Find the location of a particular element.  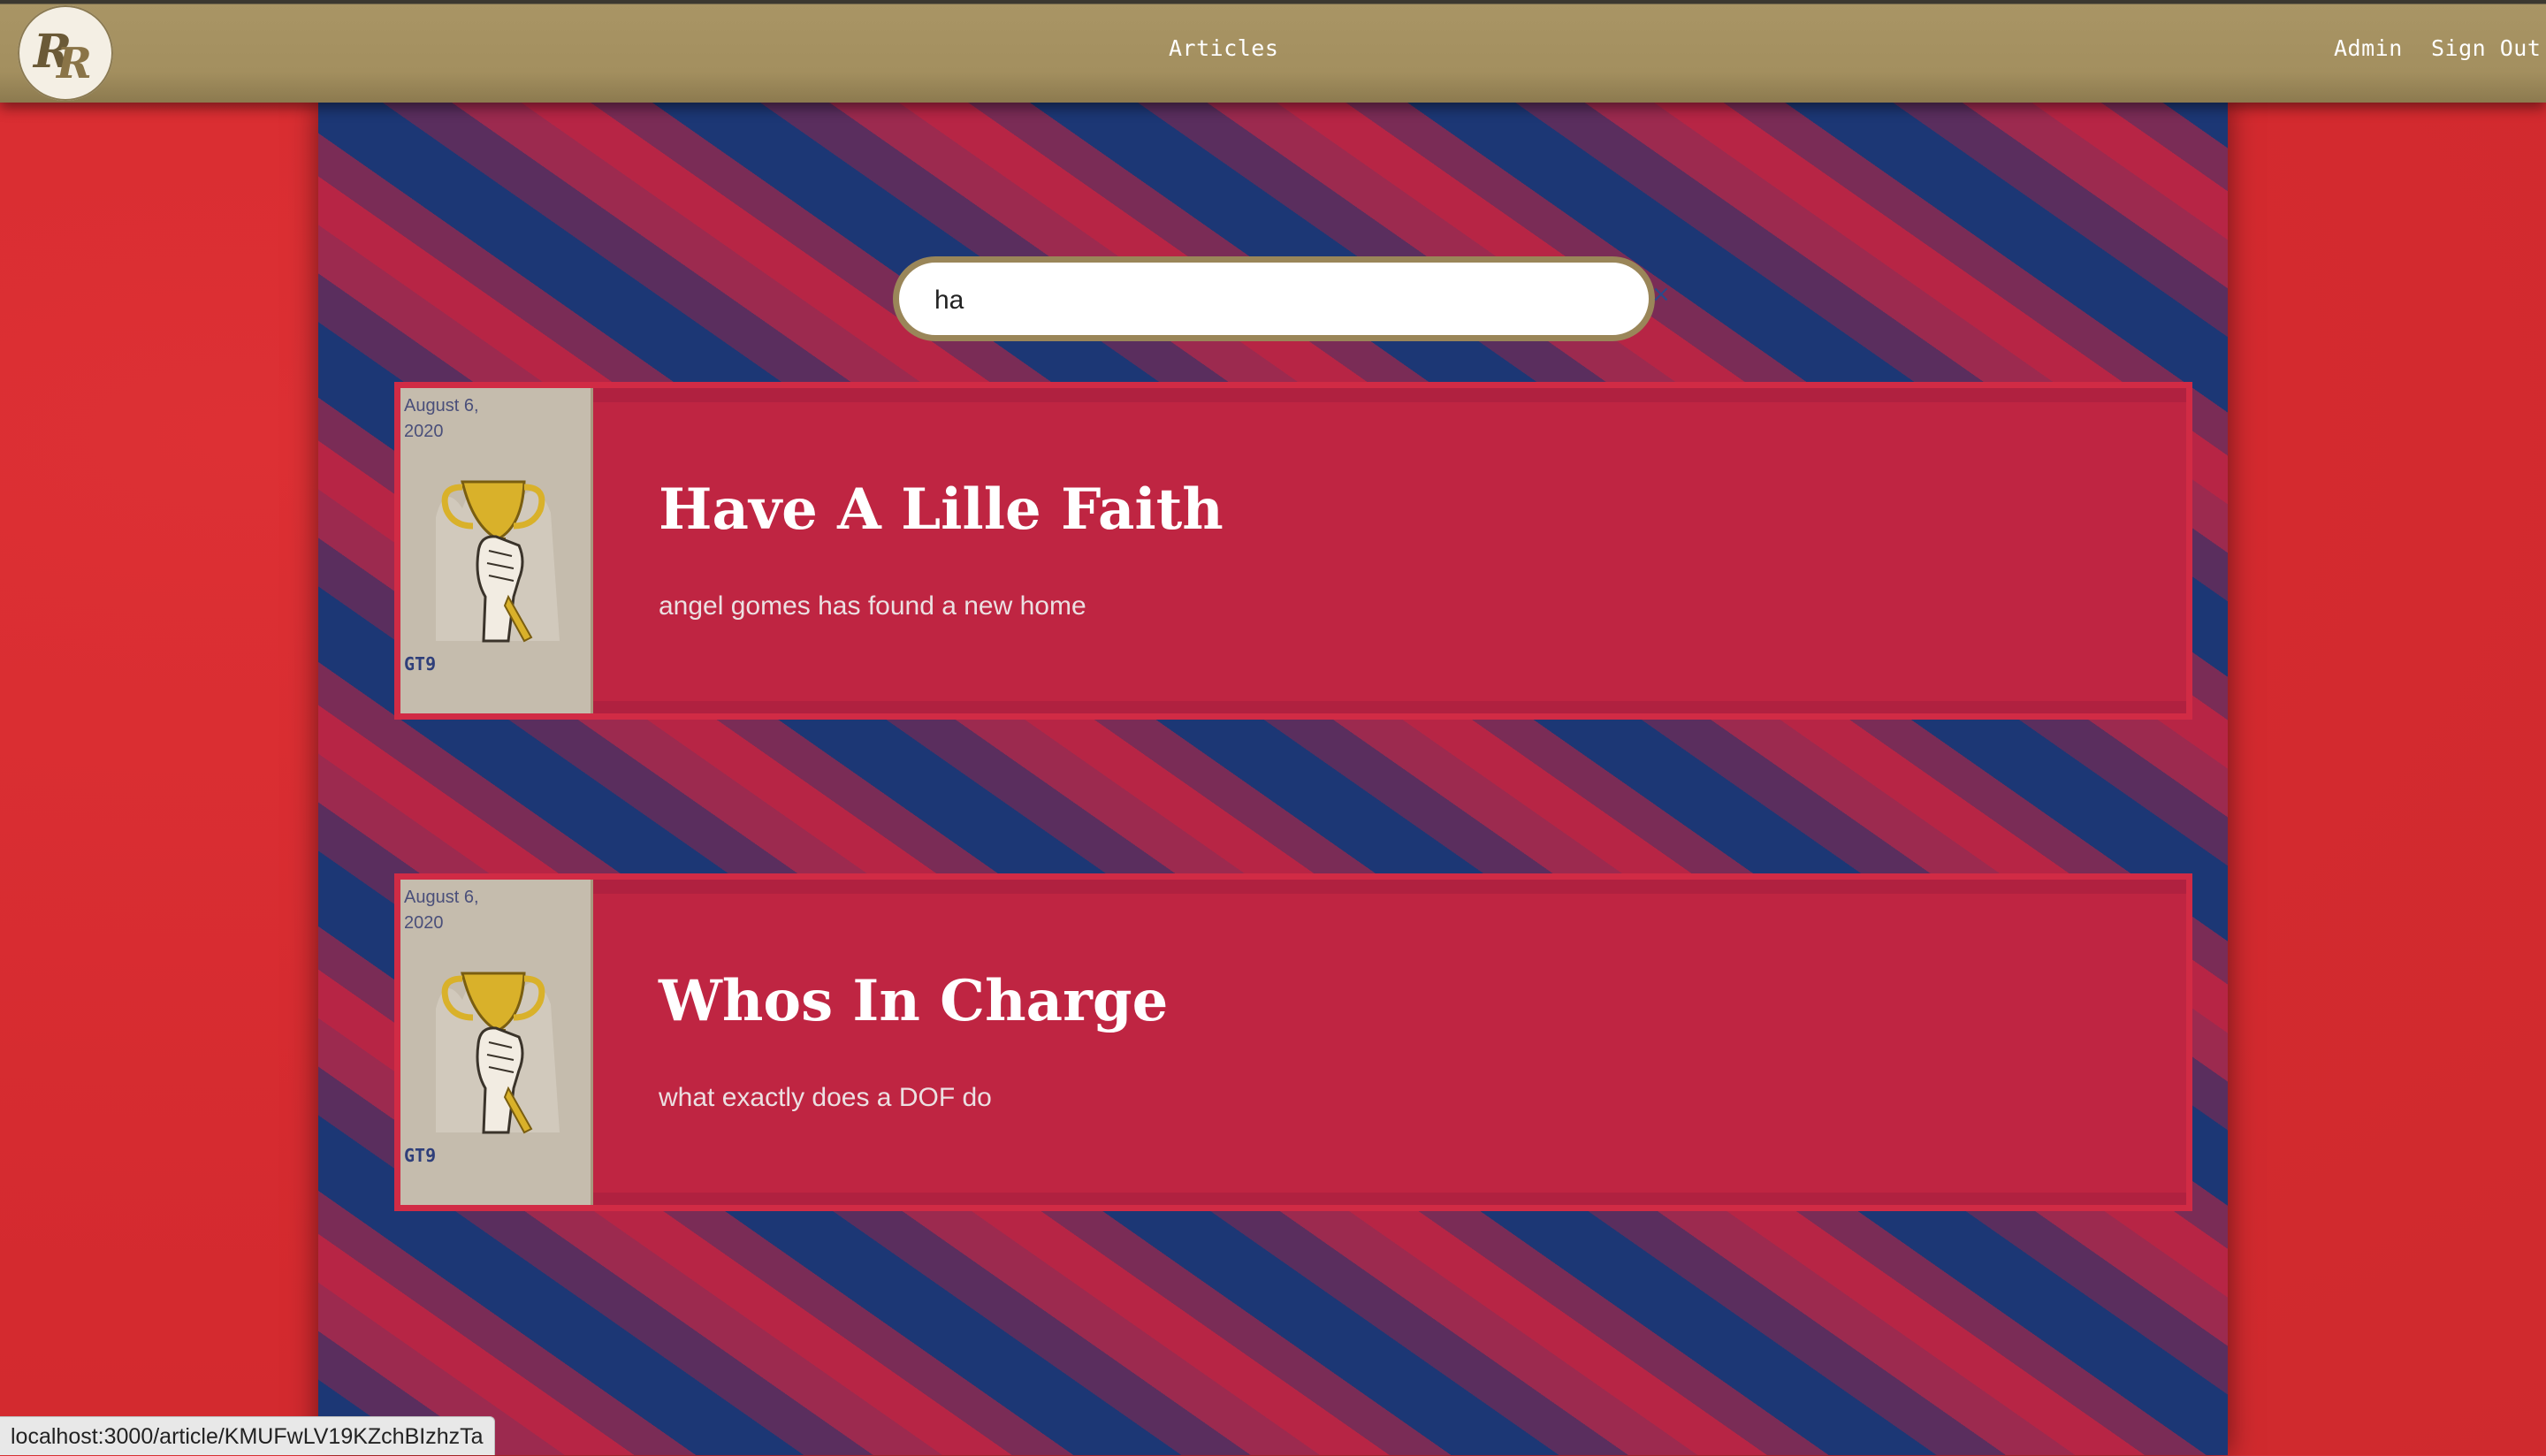

site-logo: R R is located at coordinates (65, 53).